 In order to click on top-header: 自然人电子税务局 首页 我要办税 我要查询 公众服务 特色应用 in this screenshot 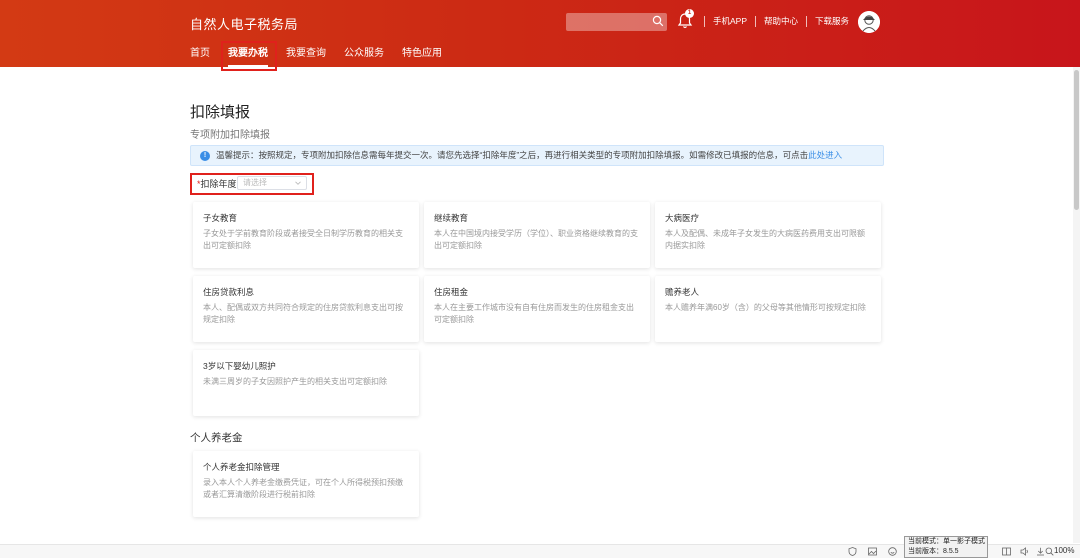, I will do `click(540, 33)`.